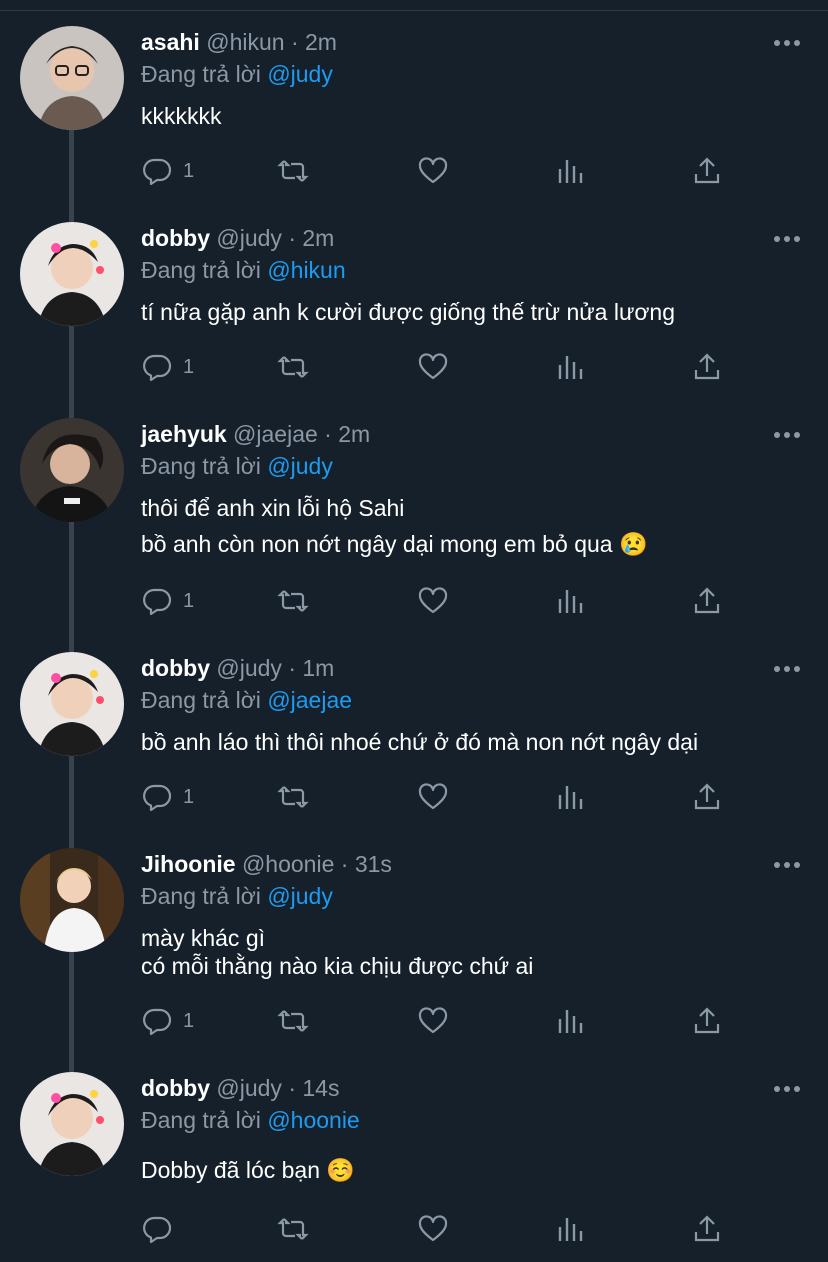  Describe the element at coordinates (250, 1120) in the screenshot. I see `replying-to: Đang trả lời @hoonie` at that location.